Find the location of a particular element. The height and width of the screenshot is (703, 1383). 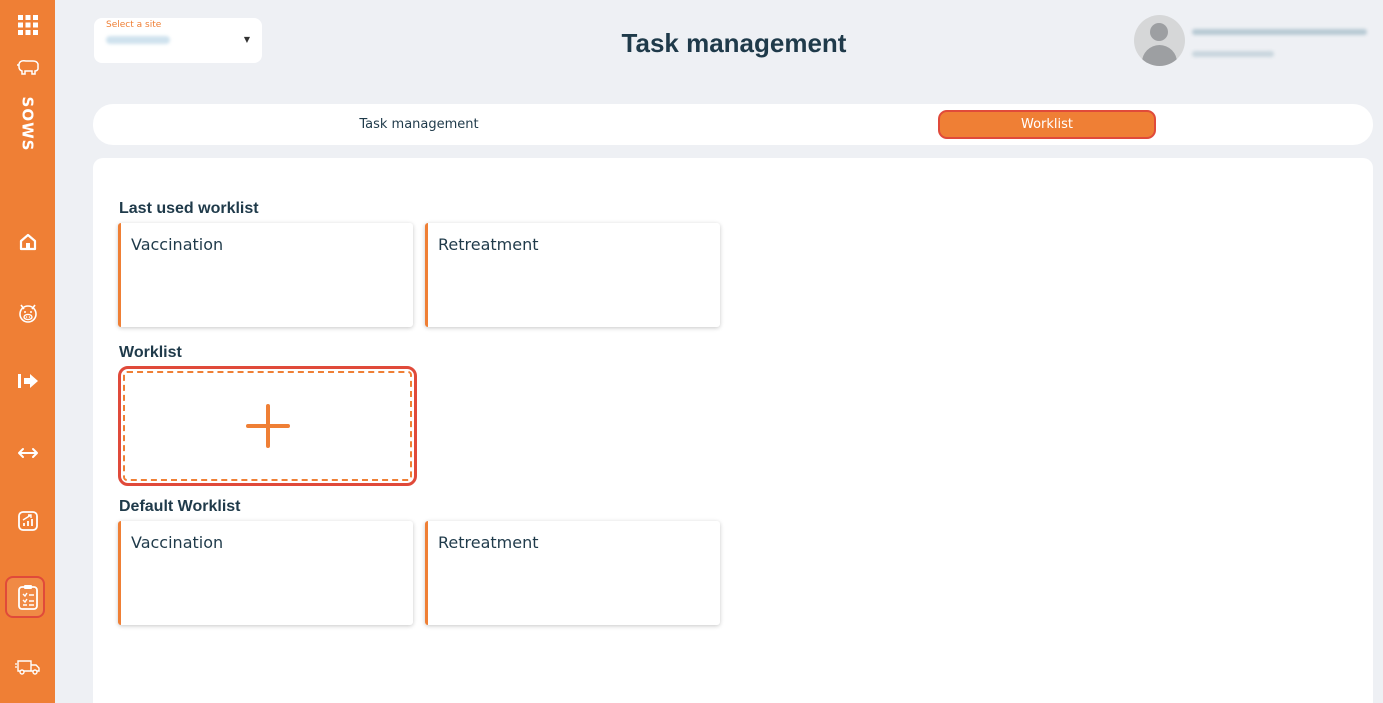

default-card-retreatment: Retreatment is located at coordinates (572, 573).